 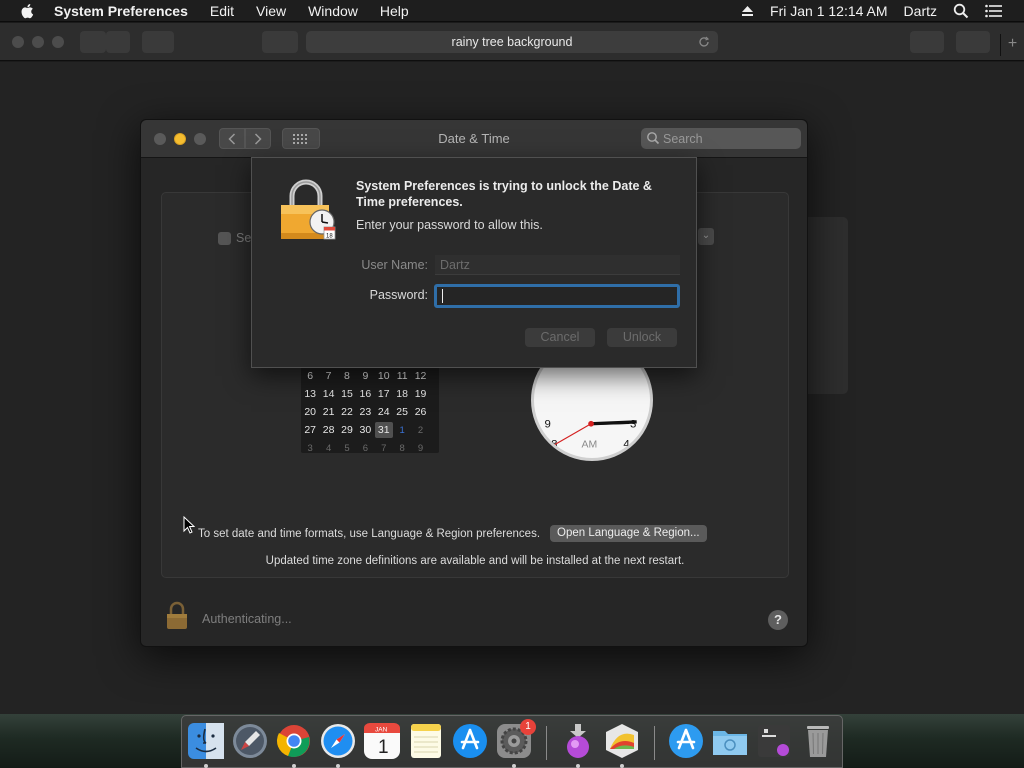 I want to click on set-automatically-checkbox: Se, so click(x=234, y=238).